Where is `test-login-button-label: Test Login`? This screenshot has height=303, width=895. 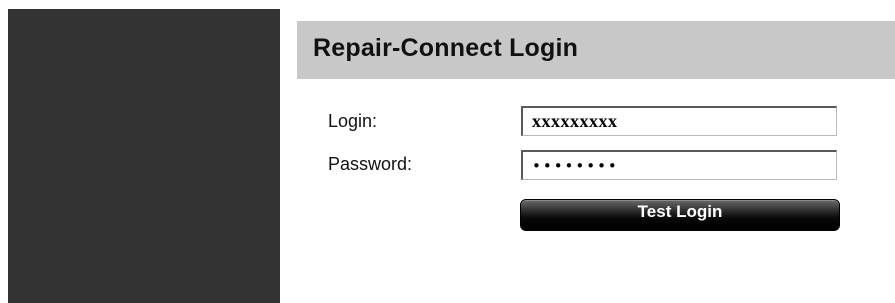
test-login-button-label: Test Login is located at coordinates (680, 211).